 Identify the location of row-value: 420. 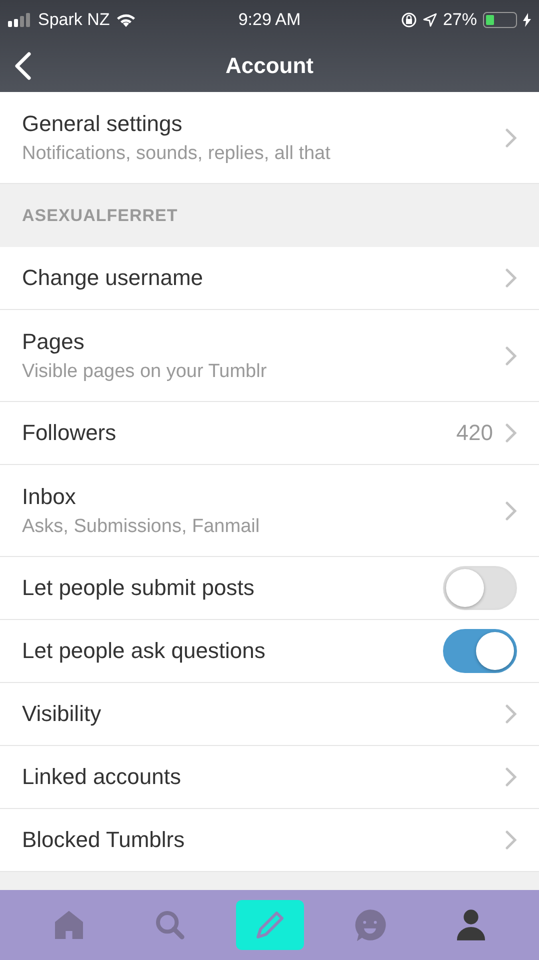
(474, 433).